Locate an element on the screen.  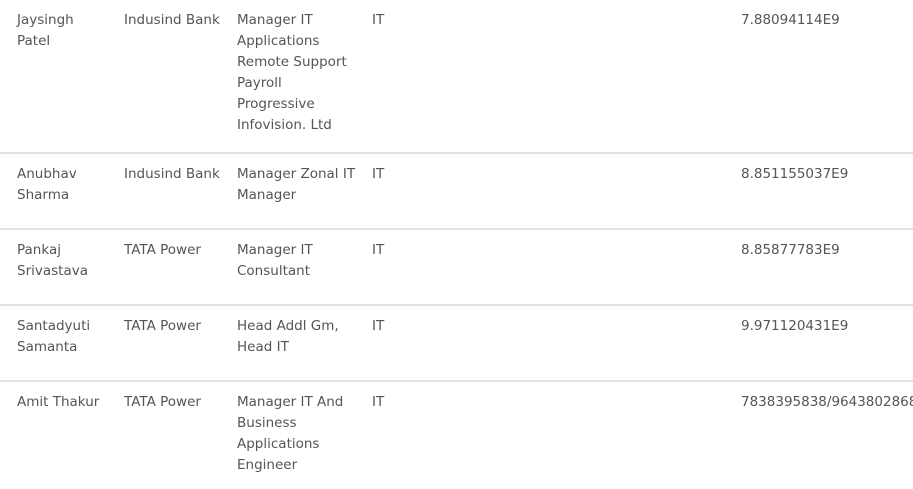
name-cell: Santadyuti Samanta is located at coordinates (62, 337).